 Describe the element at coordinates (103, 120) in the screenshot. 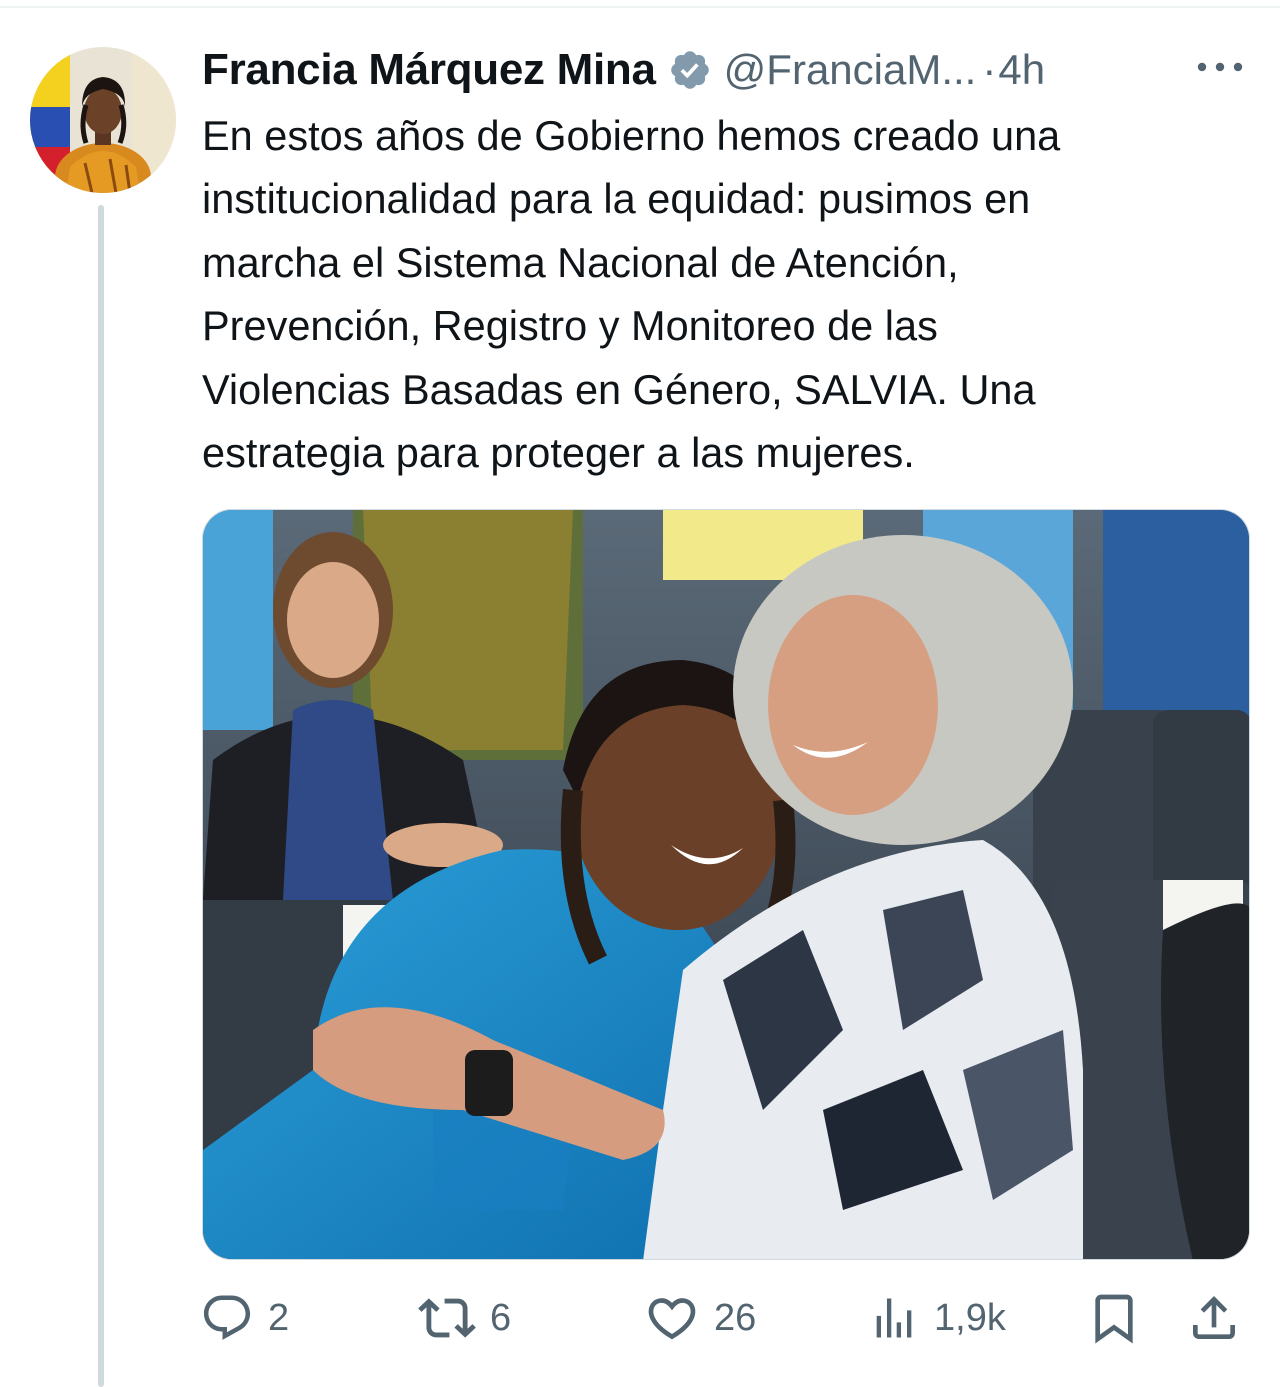

I see `author-avatar` at that location.